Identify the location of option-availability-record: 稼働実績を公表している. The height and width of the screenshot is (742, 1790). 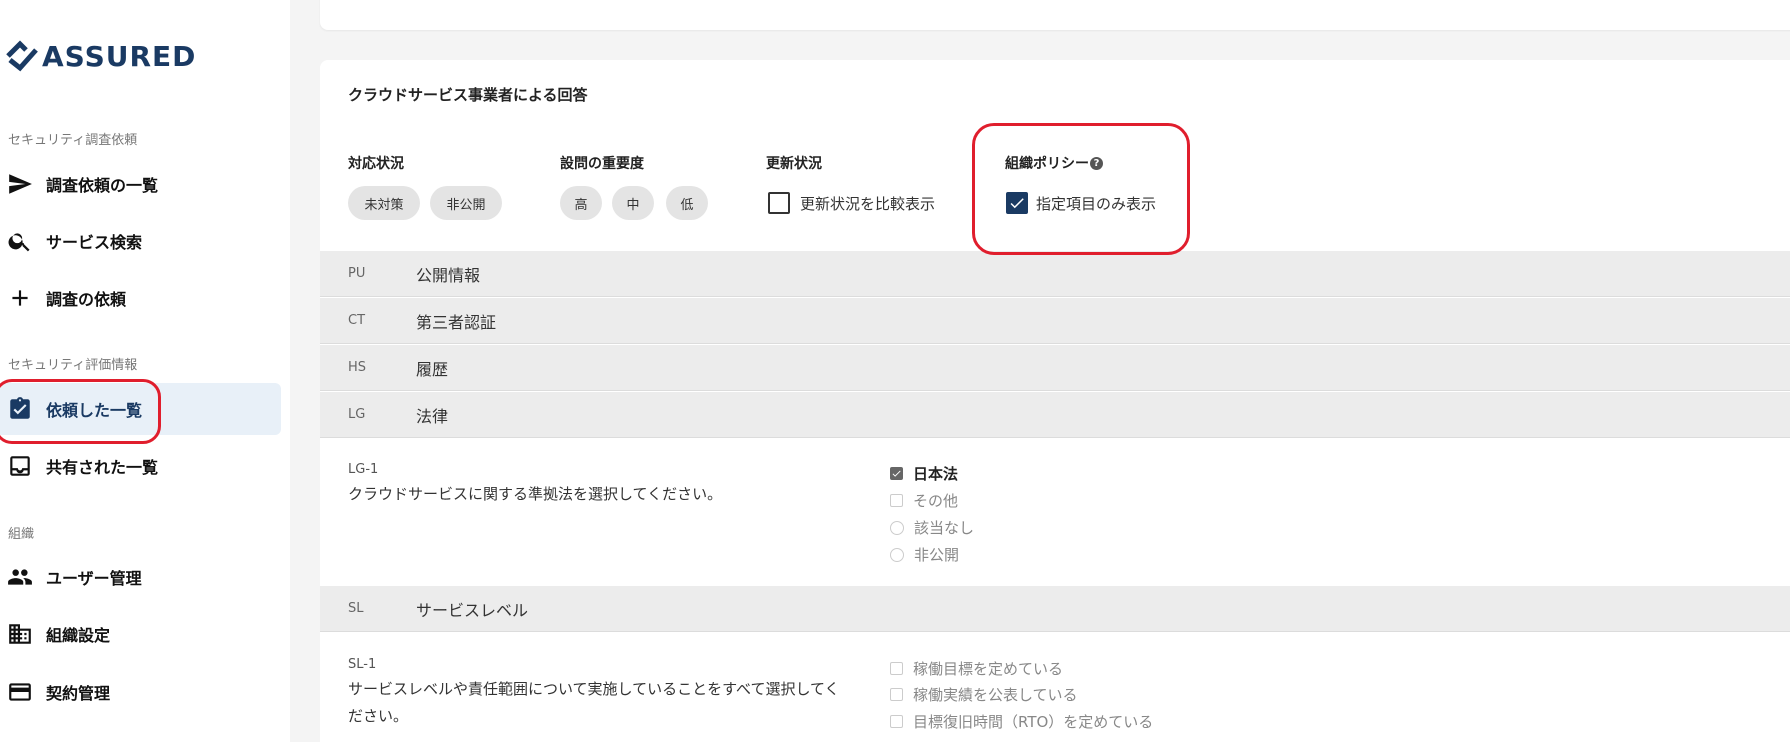
(984, 694).